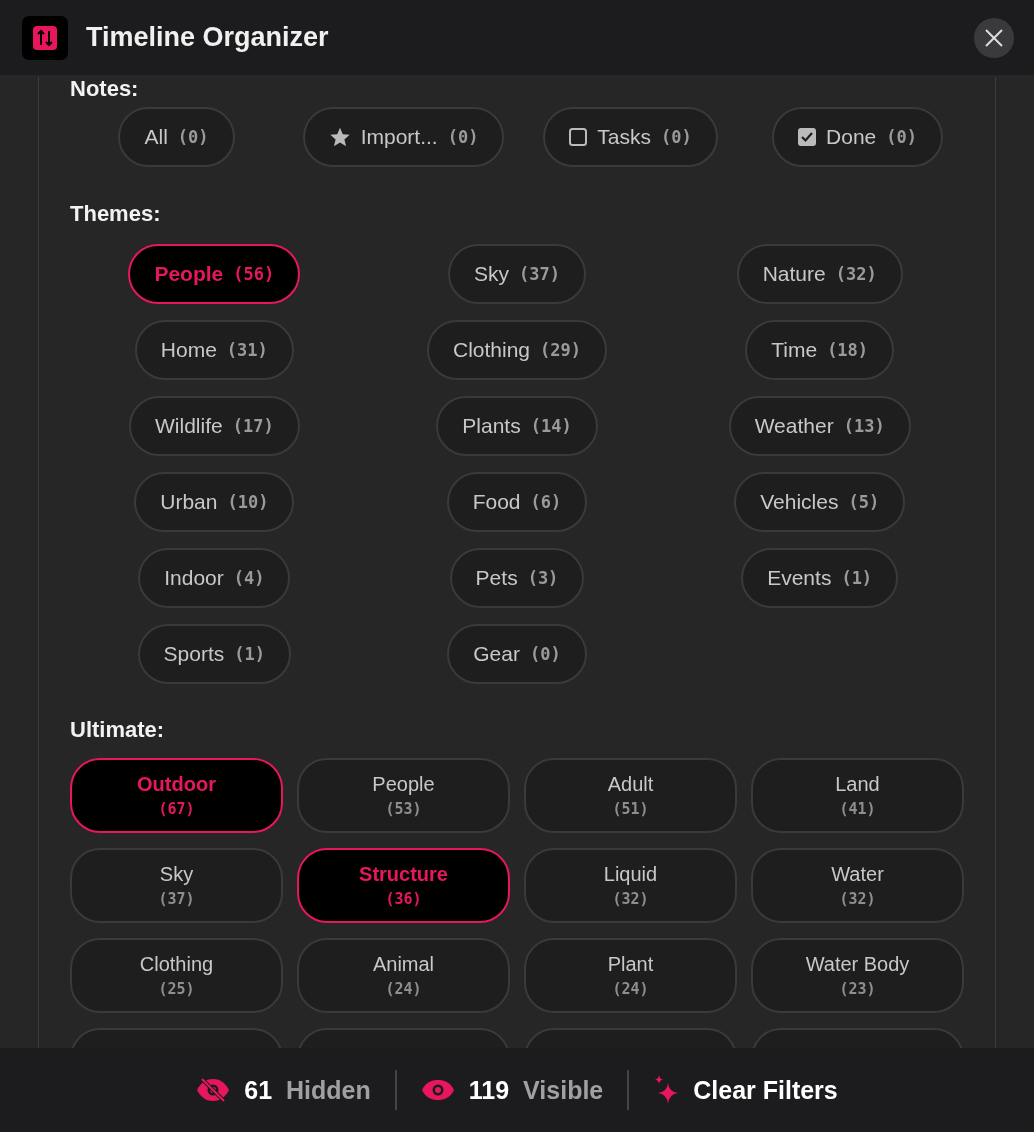 The height and width of the screenshot is (1132, 1034). I want to click on filter-chip: Time (18), so click(820, 350).